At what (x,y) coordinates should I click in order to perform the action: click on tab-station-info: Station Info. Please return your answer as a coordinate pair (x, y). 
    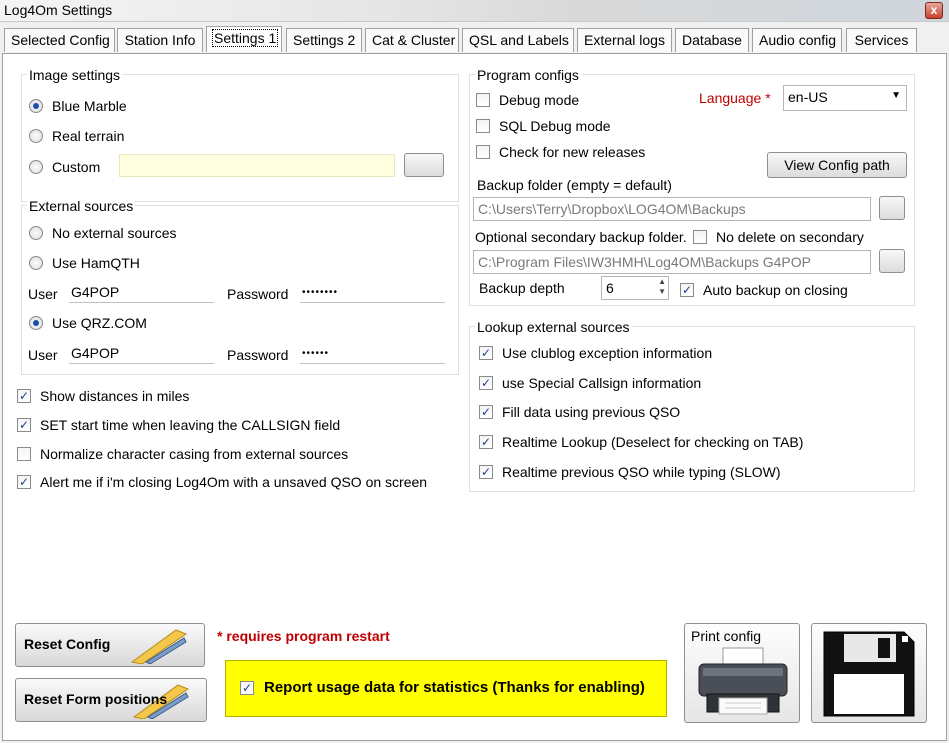
    Looking at the image, I should click on (160, 40).